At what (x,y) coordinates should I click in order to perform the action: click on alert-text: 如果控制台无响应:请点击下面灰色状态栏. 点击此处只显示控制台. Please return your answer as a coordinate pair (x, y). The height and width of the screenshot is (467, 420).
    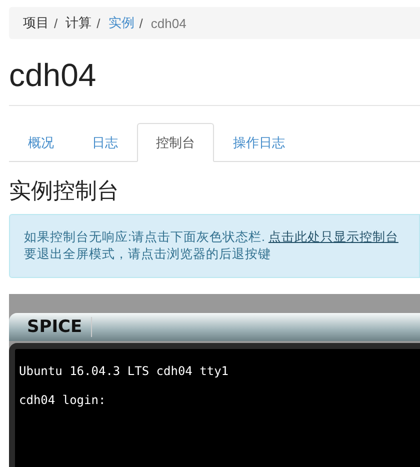
    Looking at the image, I should click on (212, 237).